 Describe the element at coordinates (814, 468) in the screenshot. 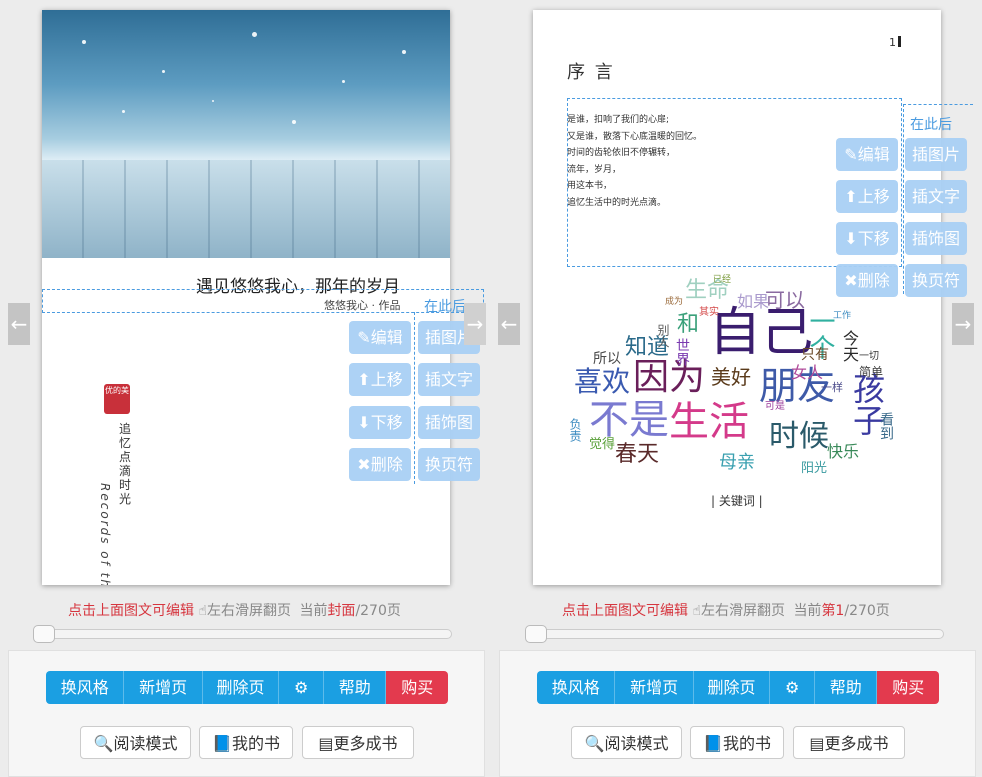

I see `wordcloud-word: 阳光` at that location.